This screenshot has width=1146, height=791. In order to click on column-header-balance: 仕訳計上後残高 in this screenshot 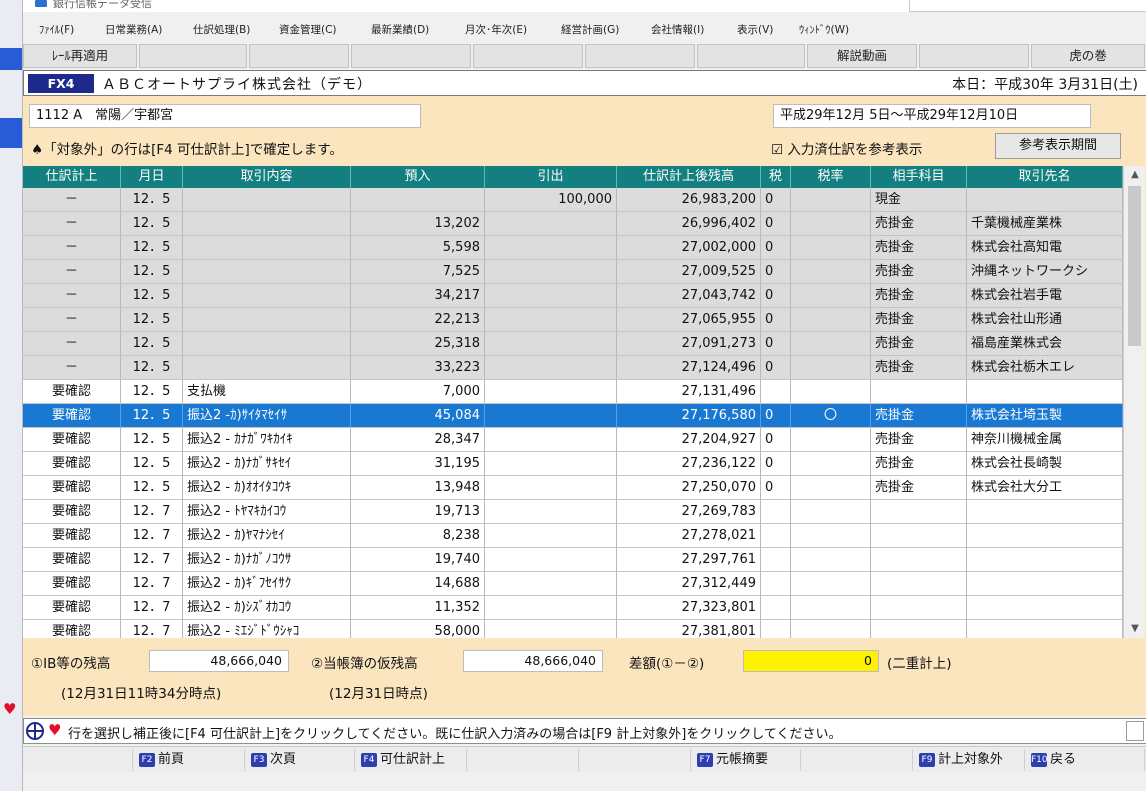, I will do `click(689, 177)`.